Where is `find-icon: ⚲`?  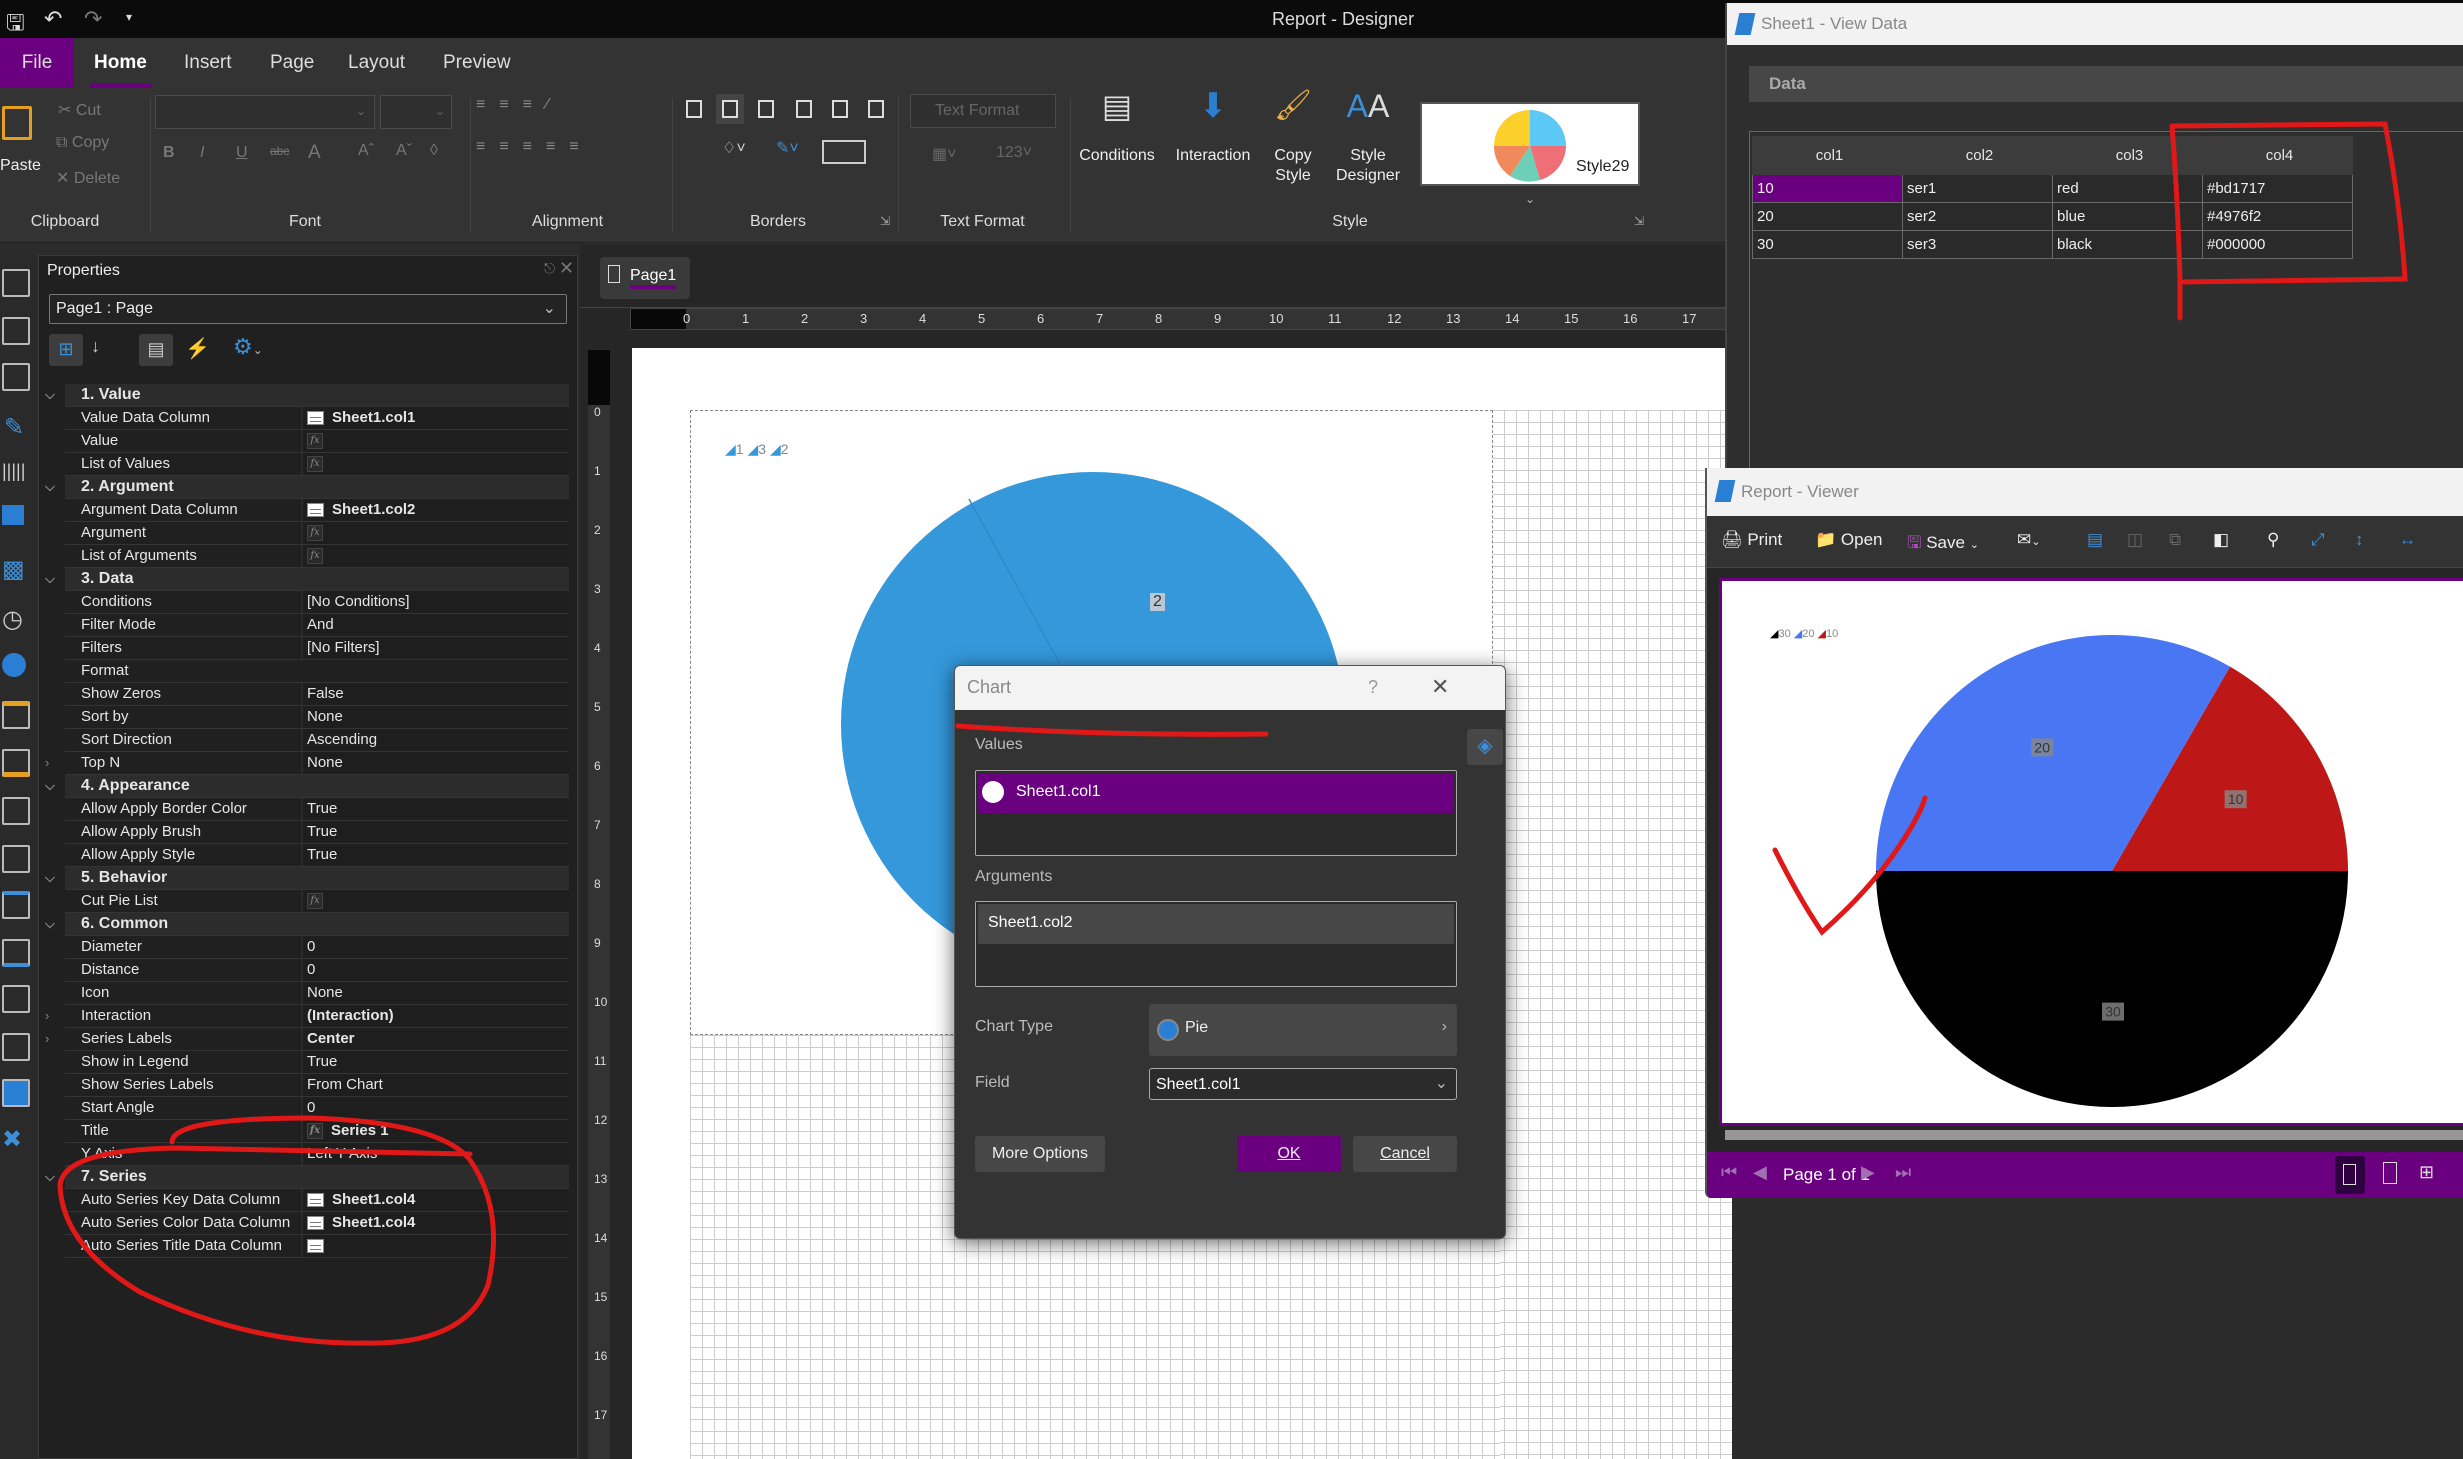
find-icon: ⚲ is located at coordinates (2273, 540).